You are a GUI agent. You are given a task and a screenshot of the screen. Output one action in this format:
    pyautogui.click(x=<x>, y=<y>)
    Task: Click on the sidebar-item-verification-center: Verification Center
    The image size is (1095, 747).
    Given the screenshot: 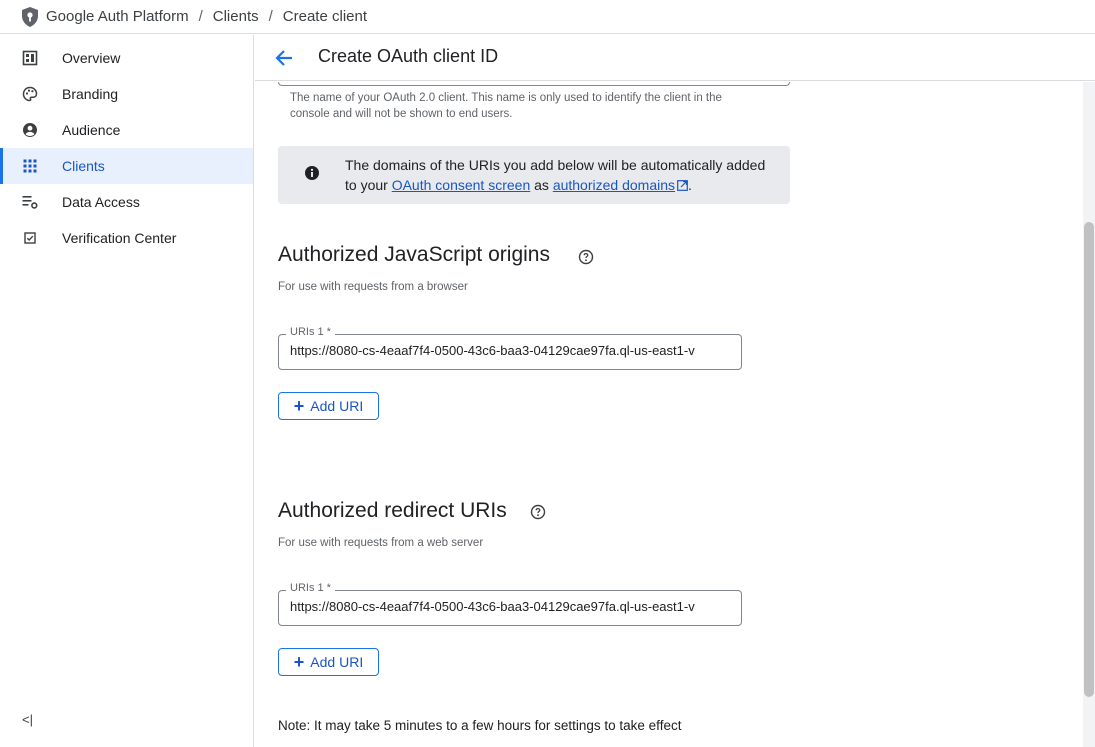 What is the action you would take?
    pyautogui.click(x=126, y=238)
    